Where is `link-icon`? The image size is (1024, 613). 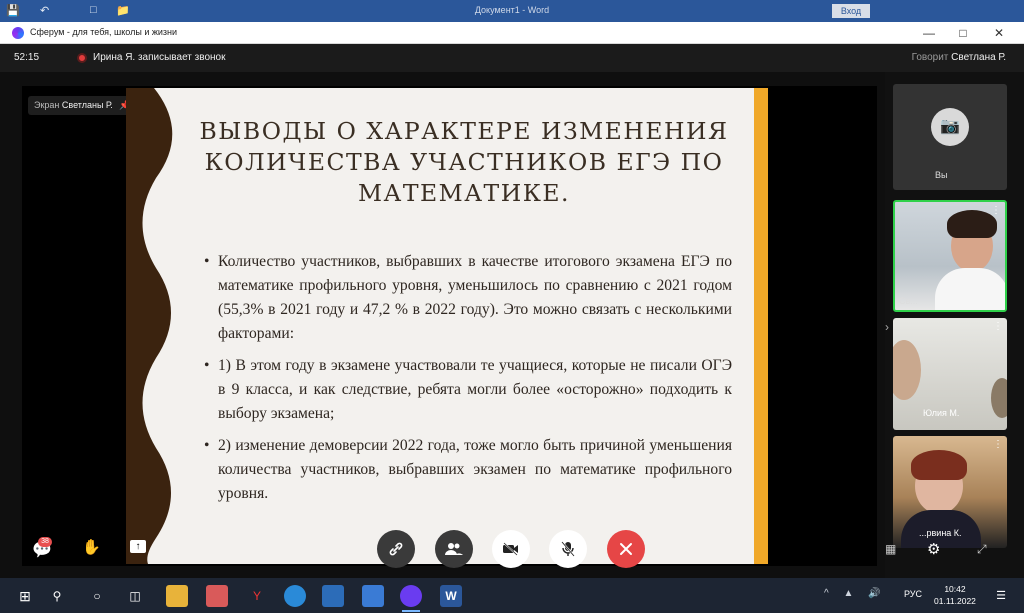 link-icon is located at coordinates (396, 549).